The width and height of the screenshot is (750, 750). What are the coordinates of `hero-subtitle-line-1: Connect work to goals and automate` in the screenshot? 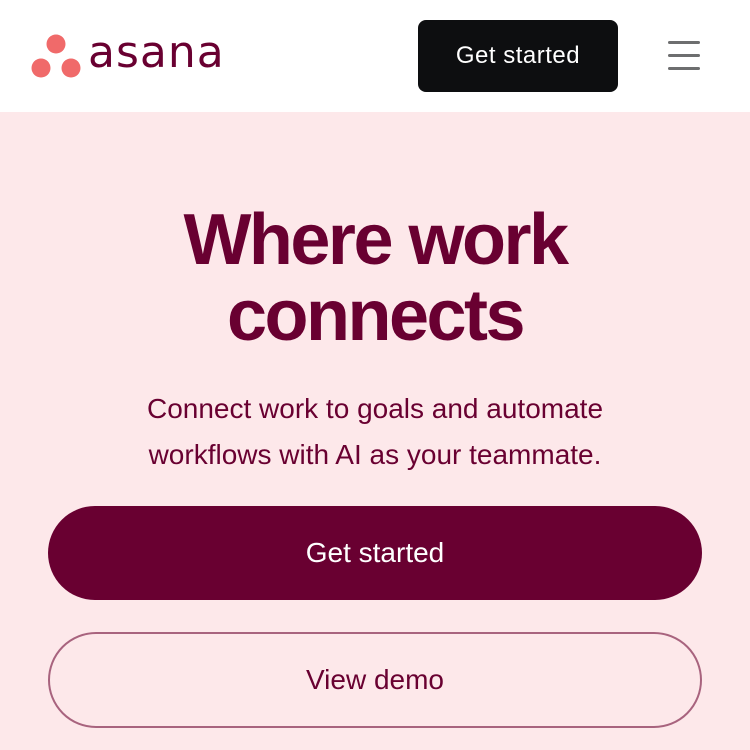 It's located at (375, 408).